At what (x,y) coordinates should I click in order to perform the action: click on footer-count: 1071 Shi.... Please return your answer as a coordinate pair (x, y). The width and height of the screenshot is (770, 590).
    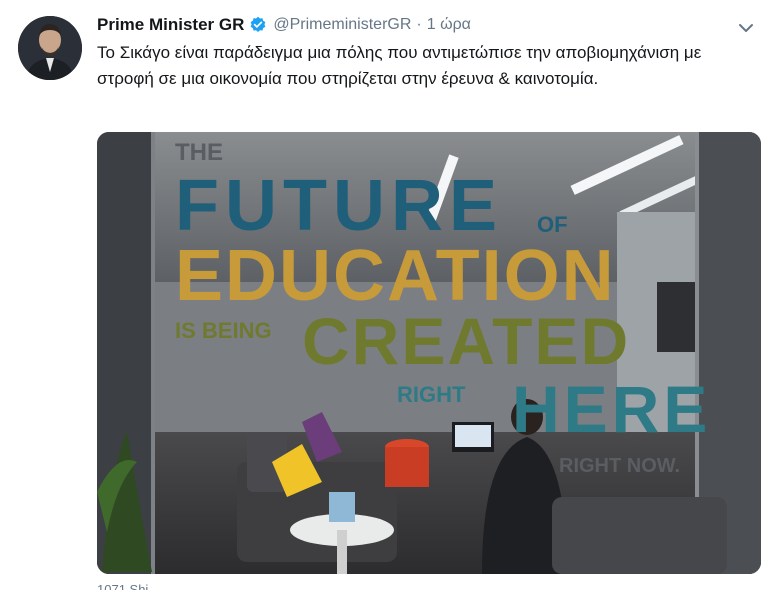
    Looking at the image, I should click on (128, 586).